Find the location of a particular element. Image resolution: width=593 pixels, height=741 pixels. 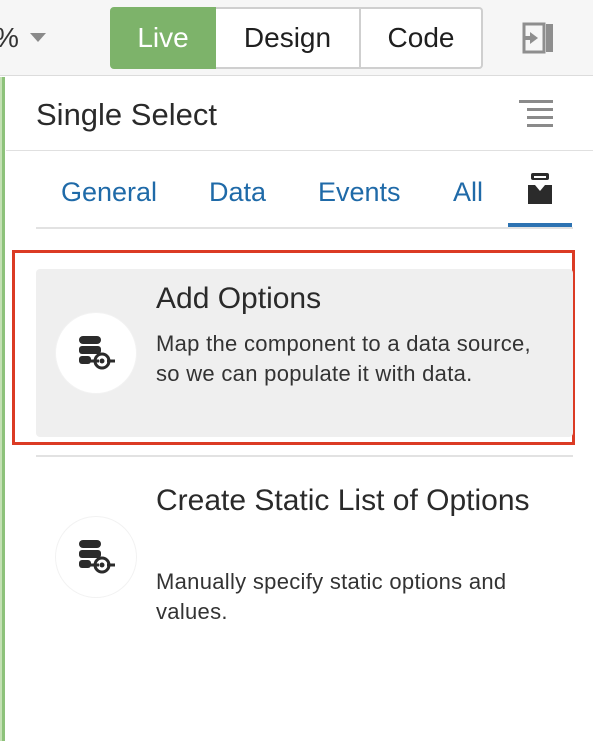

mode-switcher: Live Design Code is located at coordinates (296, 38).